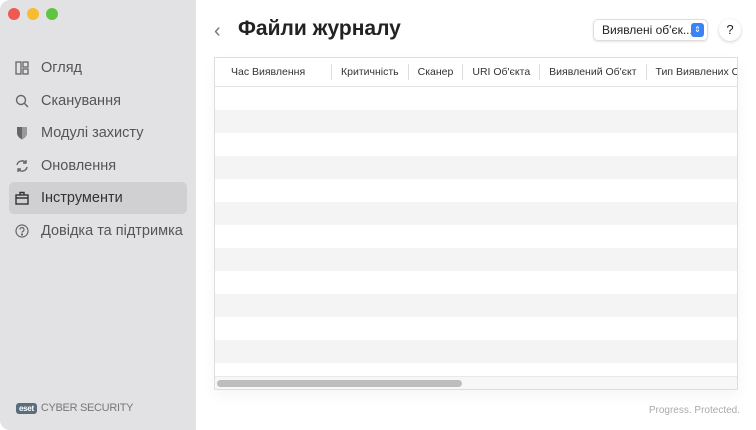  I want to click on refresh-icon, so click(22, 165).